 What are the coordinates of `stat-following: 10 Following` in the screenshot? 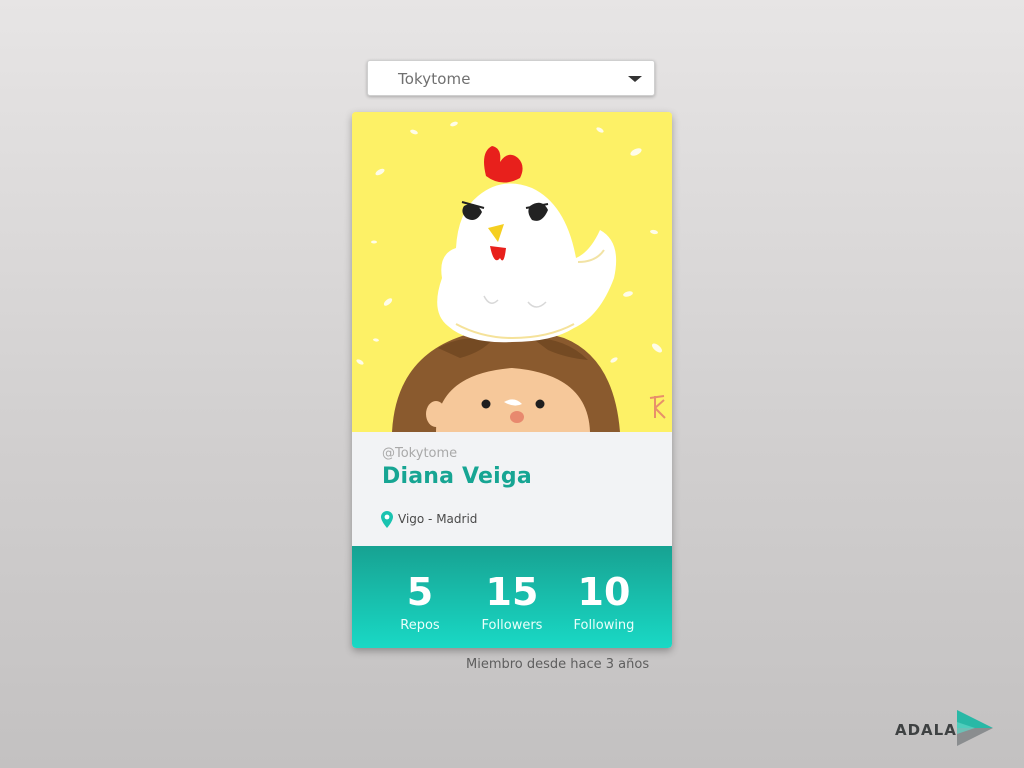 It's located at (604, 590).